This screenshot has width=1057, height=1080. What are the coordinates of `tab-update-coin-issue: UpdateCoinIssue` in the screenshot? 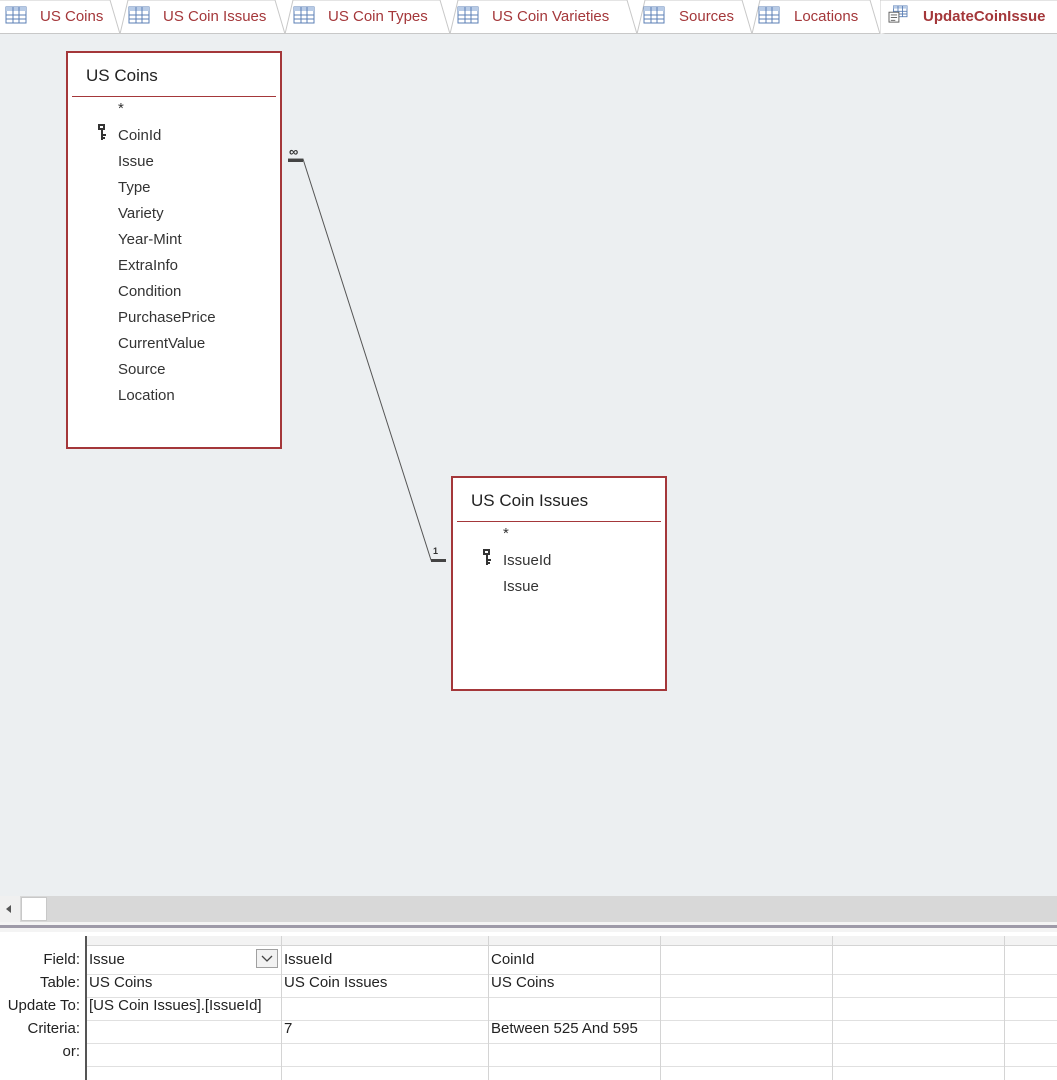 It's located at (968, 17).